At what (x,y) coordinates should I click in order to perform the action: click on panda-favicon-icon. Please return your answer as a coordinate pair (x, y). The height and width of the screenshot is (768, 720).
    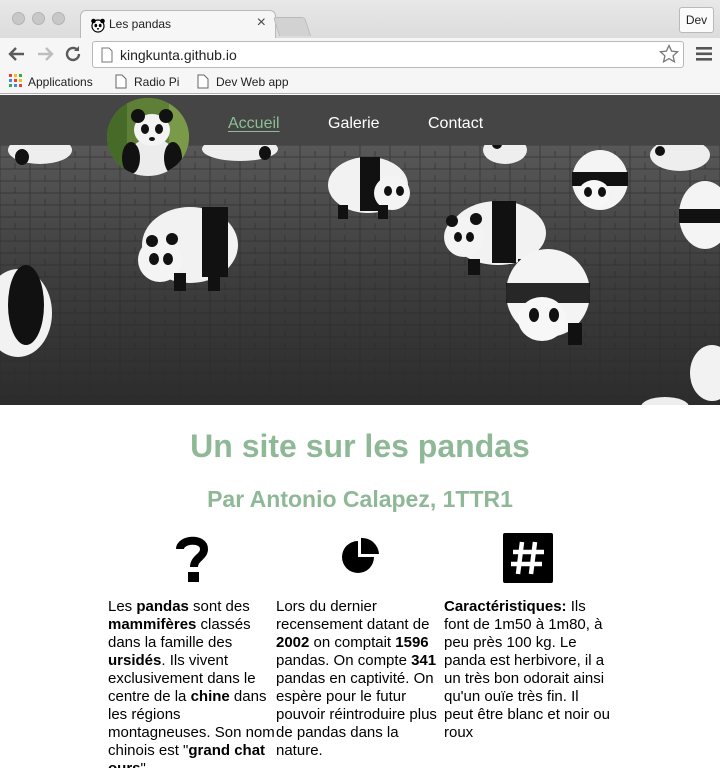
    Looking at the image, I should click on (98, 25).